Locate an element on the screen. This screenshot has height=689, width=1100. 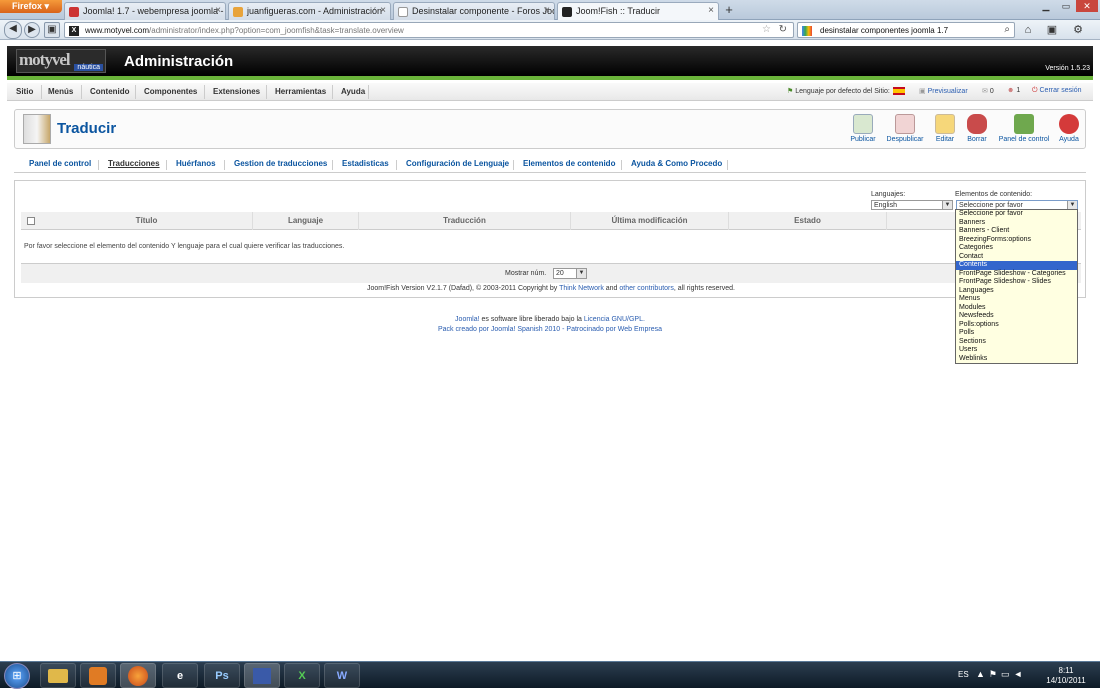
new-tab-button: + is located at coordinates (729, 10).